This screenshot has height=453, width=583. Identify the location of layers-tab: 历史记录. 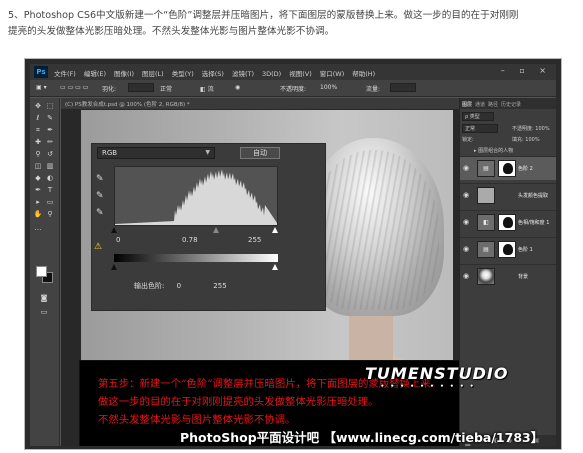
(511, 105).